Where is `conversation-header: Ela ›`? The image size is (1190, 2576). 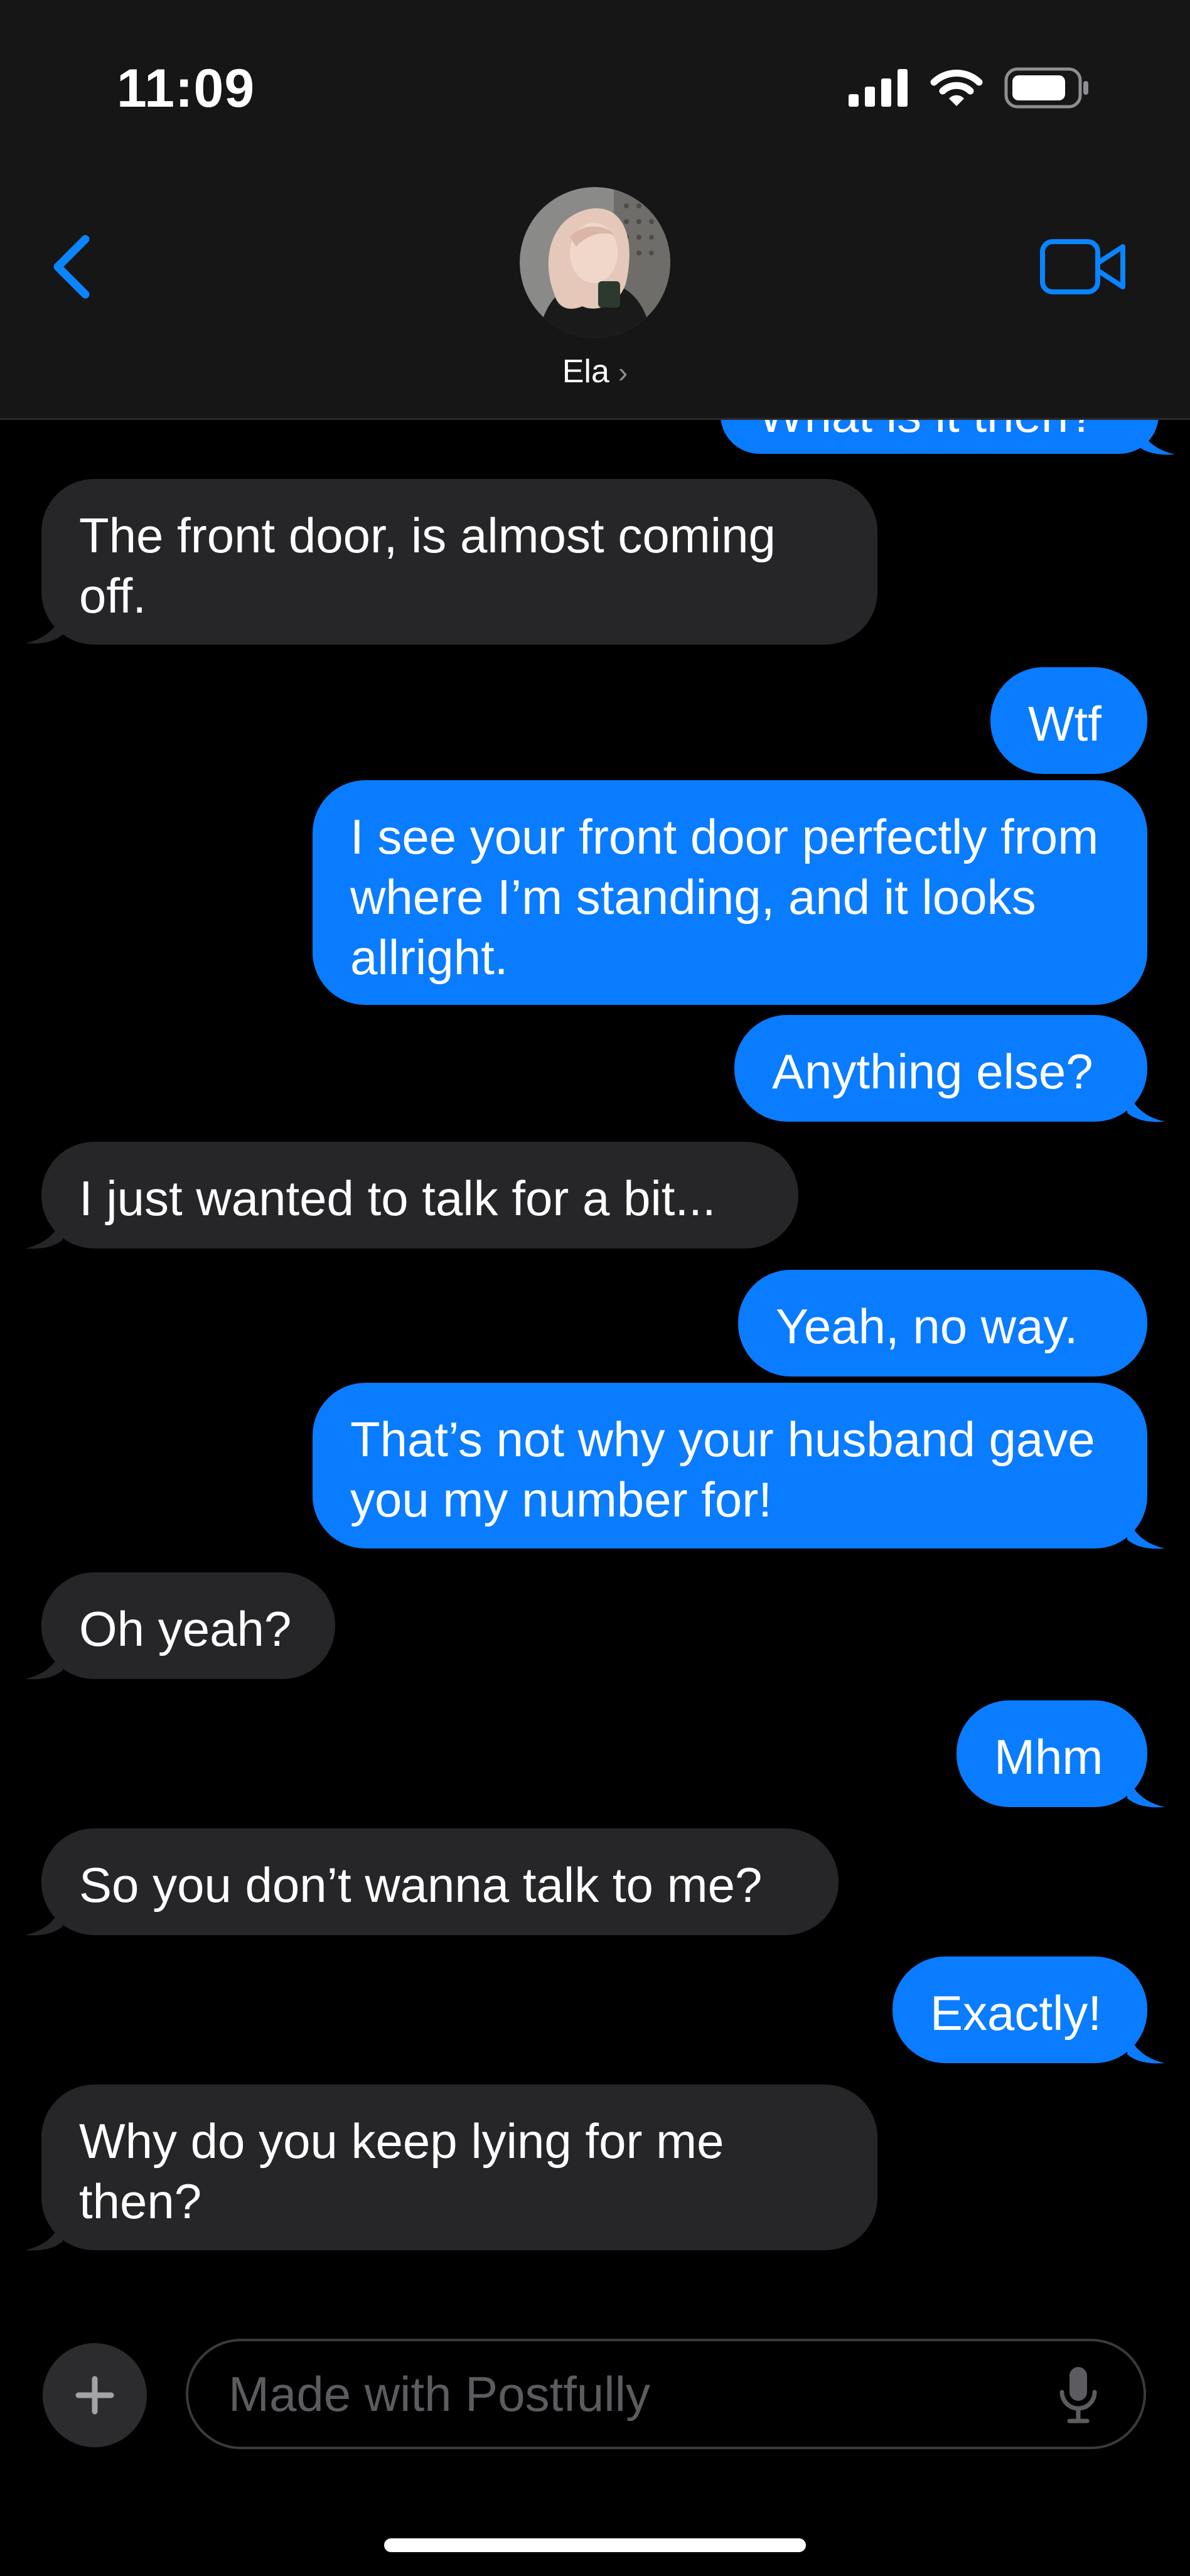
conversation-header: Ela › is located at coordinates (595, 291).